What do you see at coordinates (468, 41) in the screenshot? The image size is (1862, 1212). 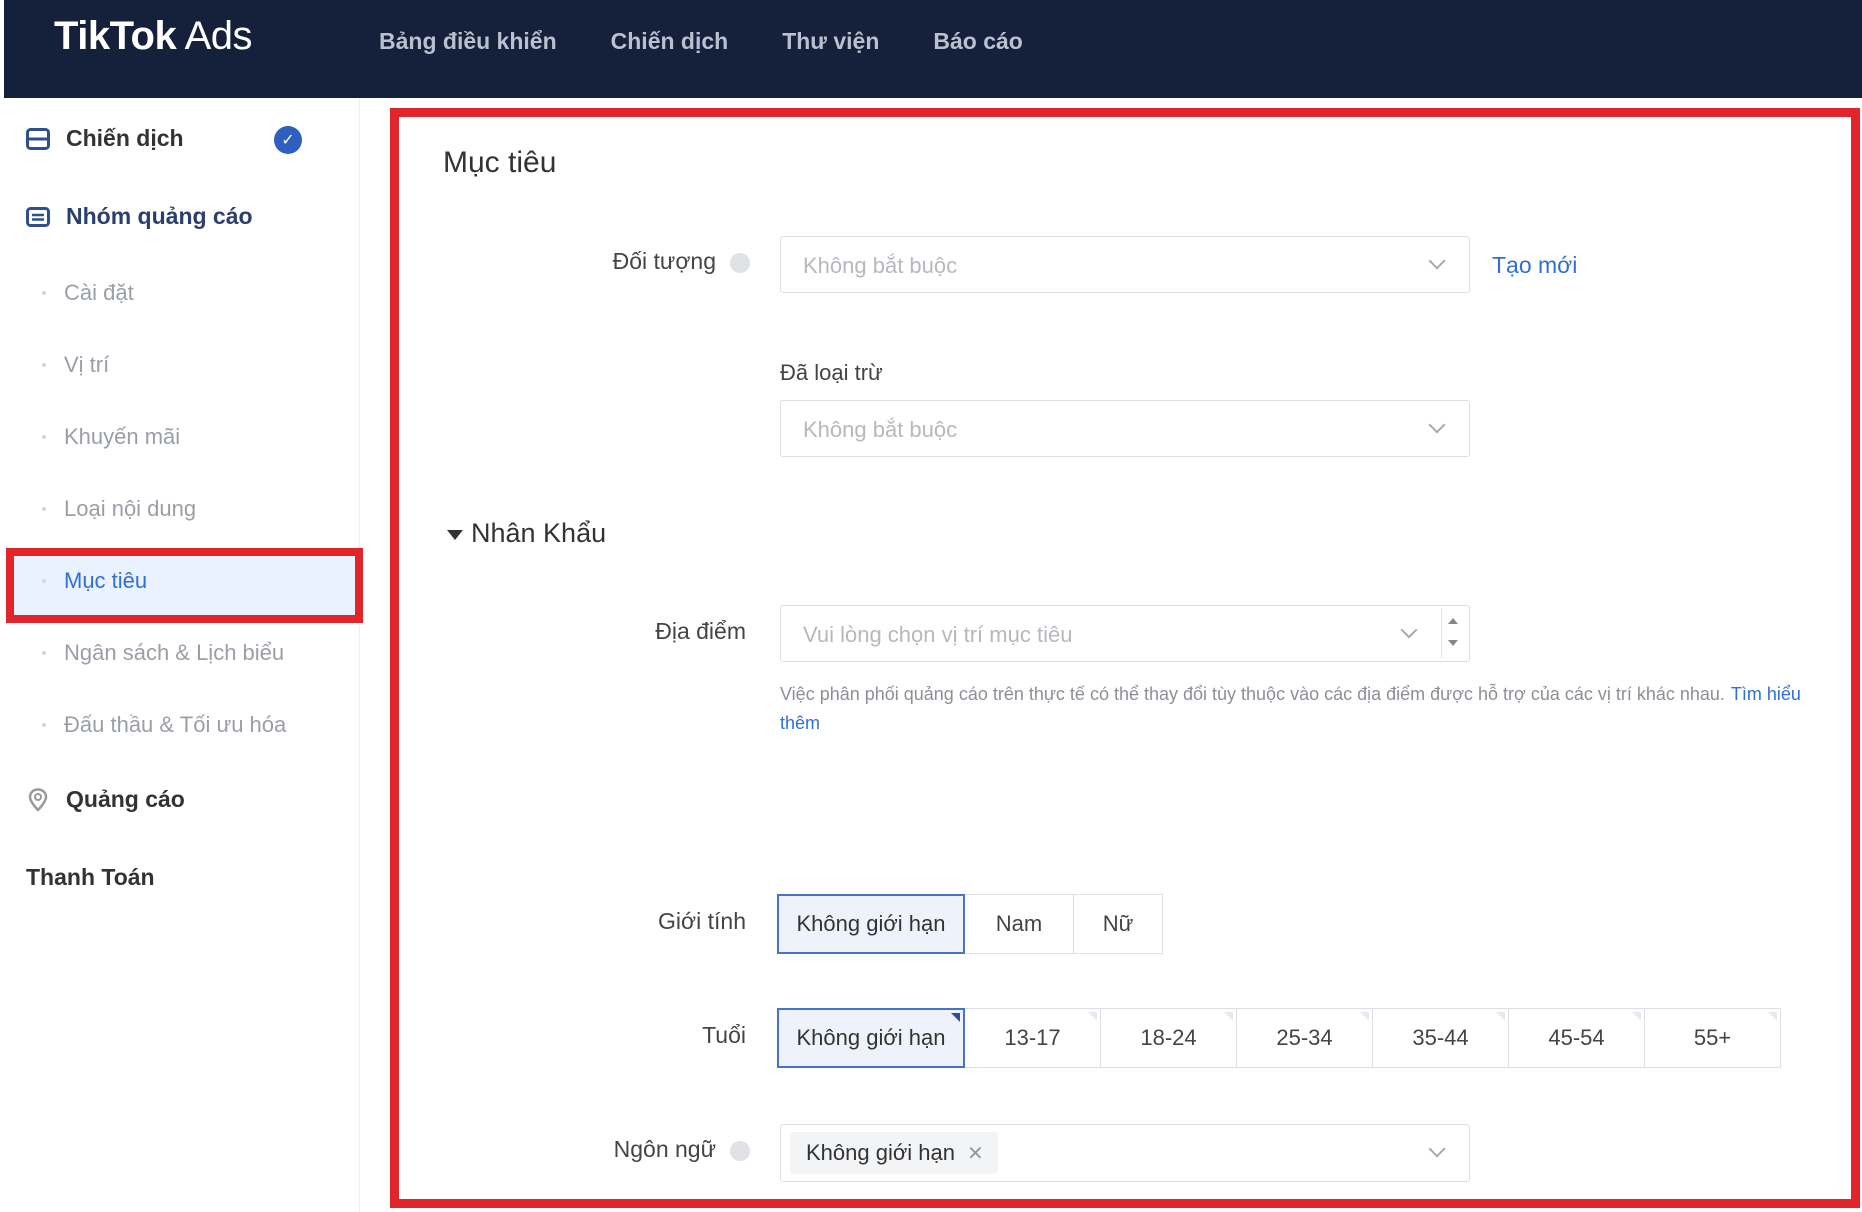 I see `nav-dashboard: Bảng điều khiển` at bounding box center [468, 41].